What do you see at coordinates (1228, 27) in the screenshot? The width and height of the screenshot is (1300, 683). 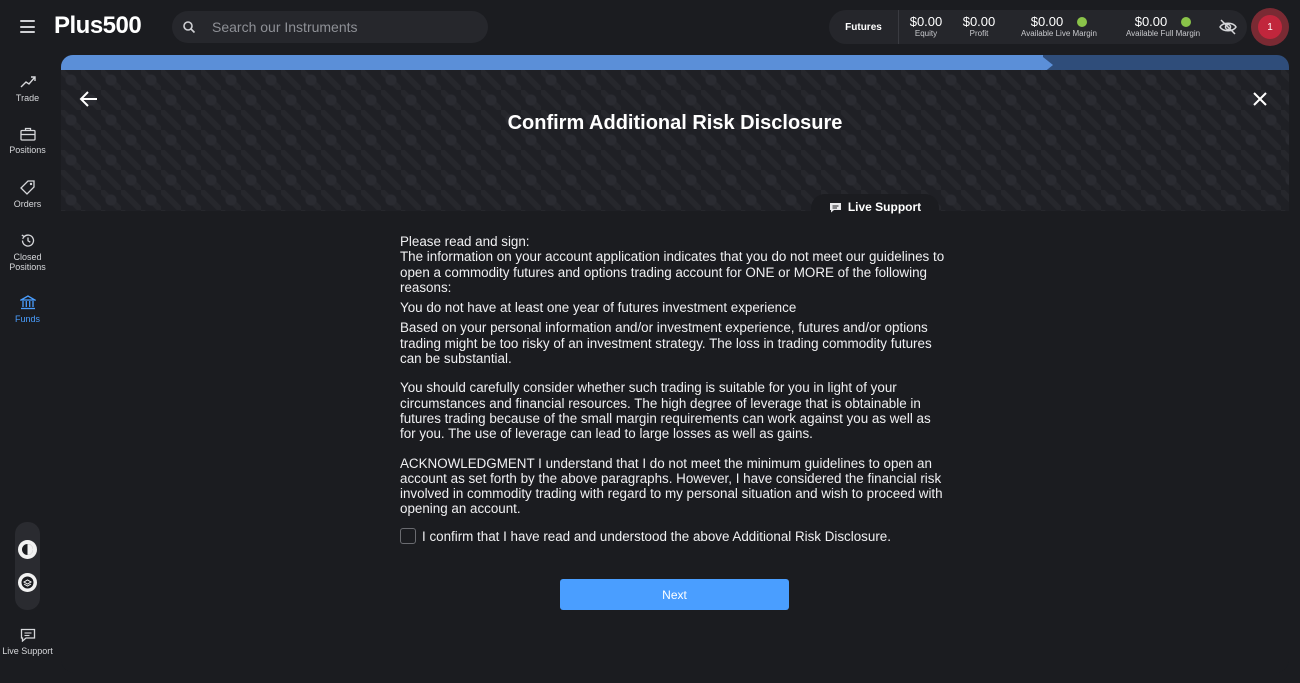 I see `eye-off-icon` at bounding box center [1228, 27].